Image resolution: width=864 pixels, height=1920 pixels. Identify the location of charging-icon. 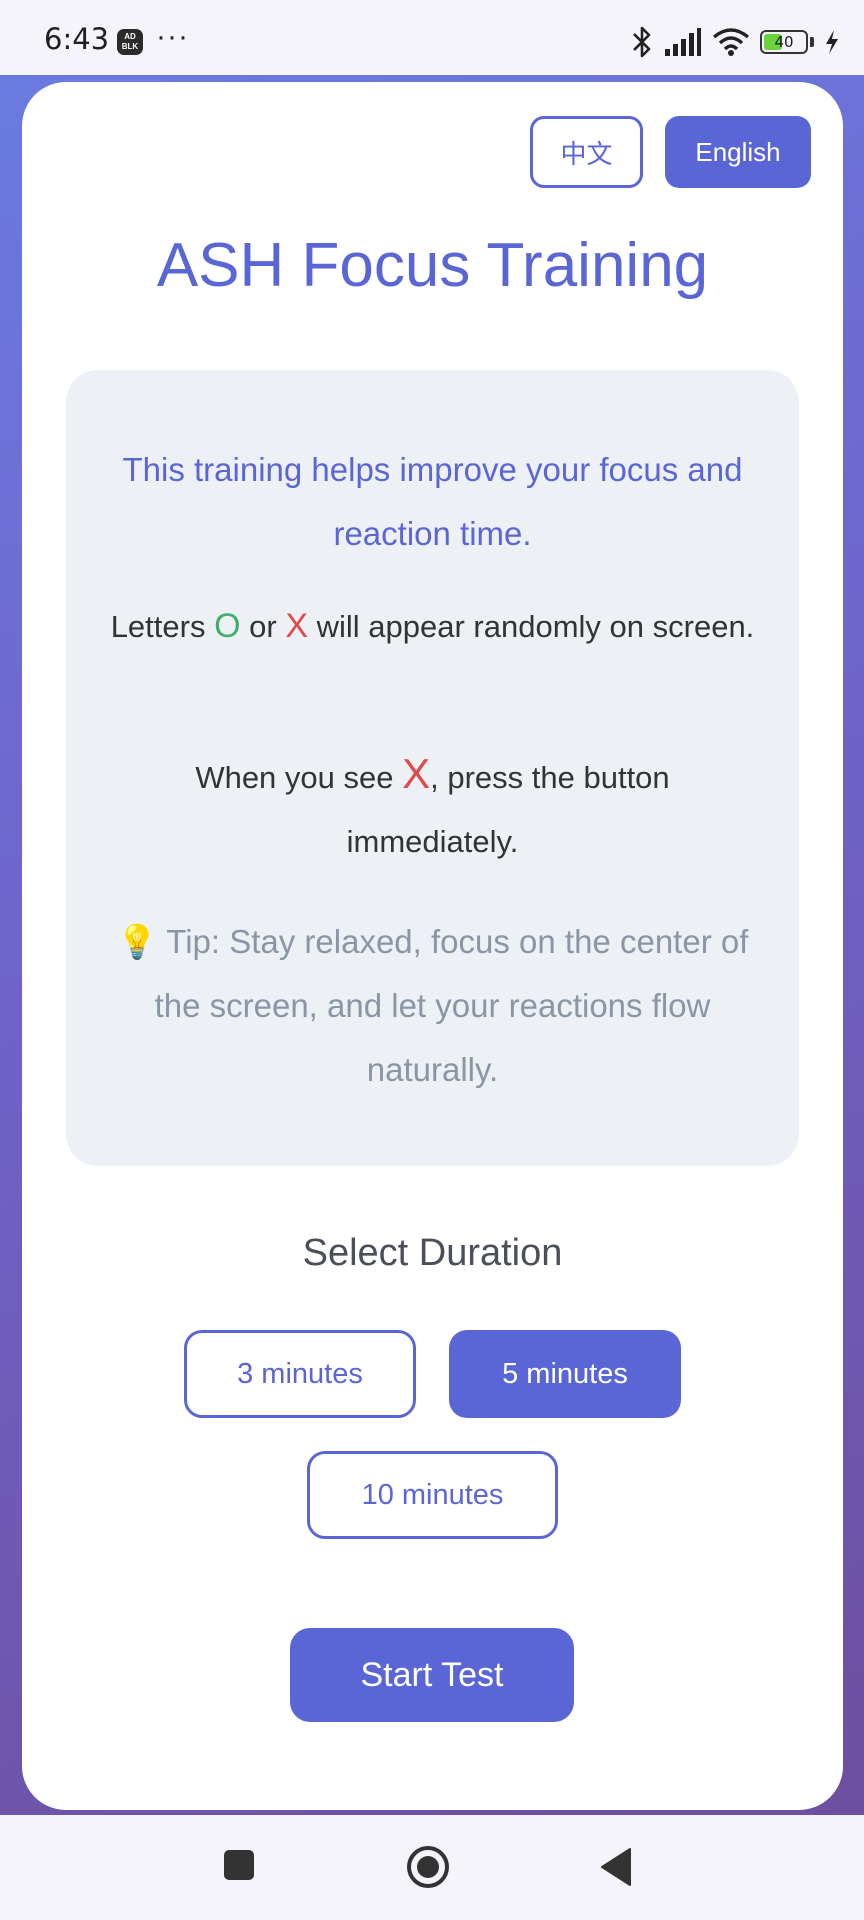
(832, 42).